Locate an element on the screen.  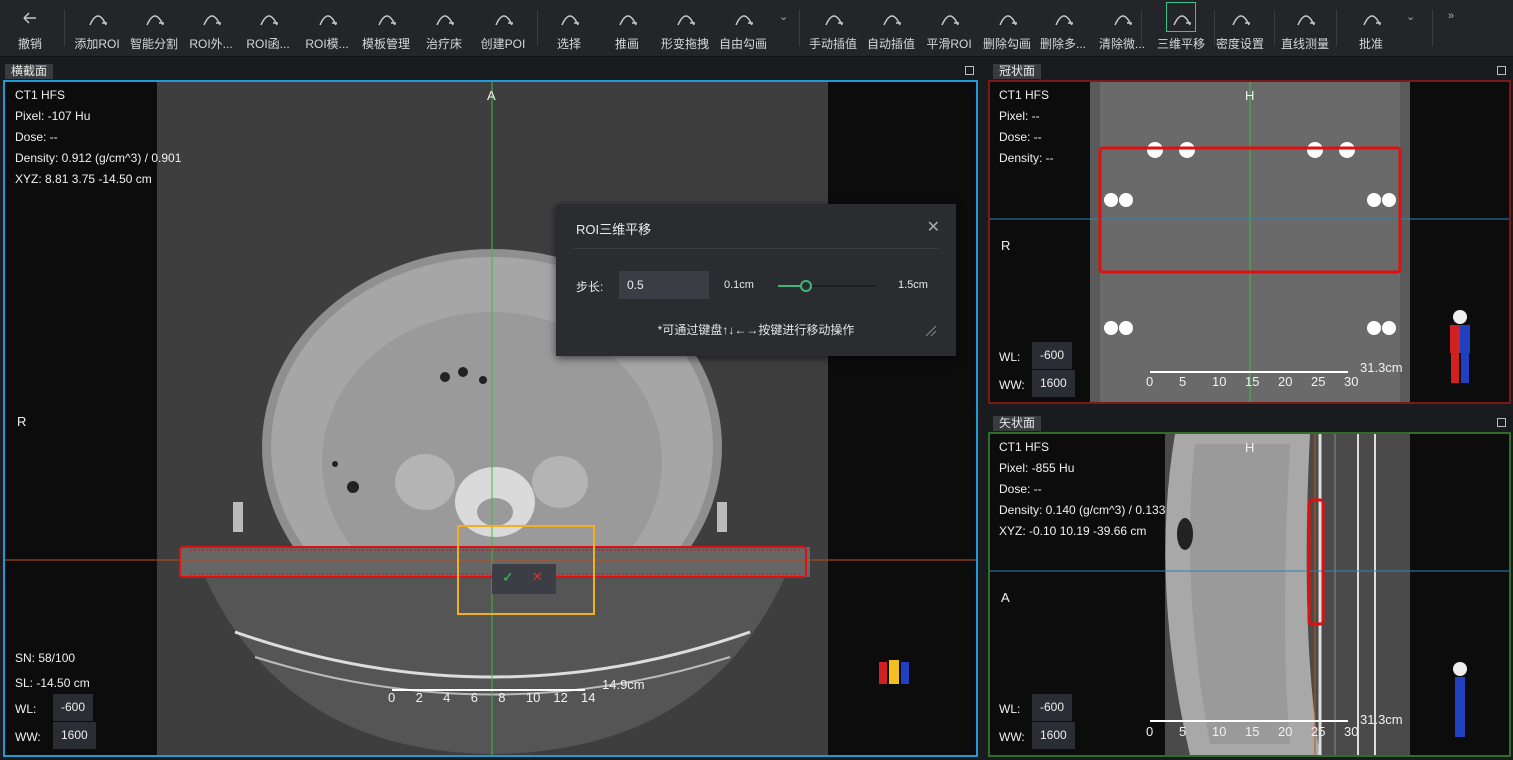
confirm-check-icon: ✓ is located at coordinates (508, 577).